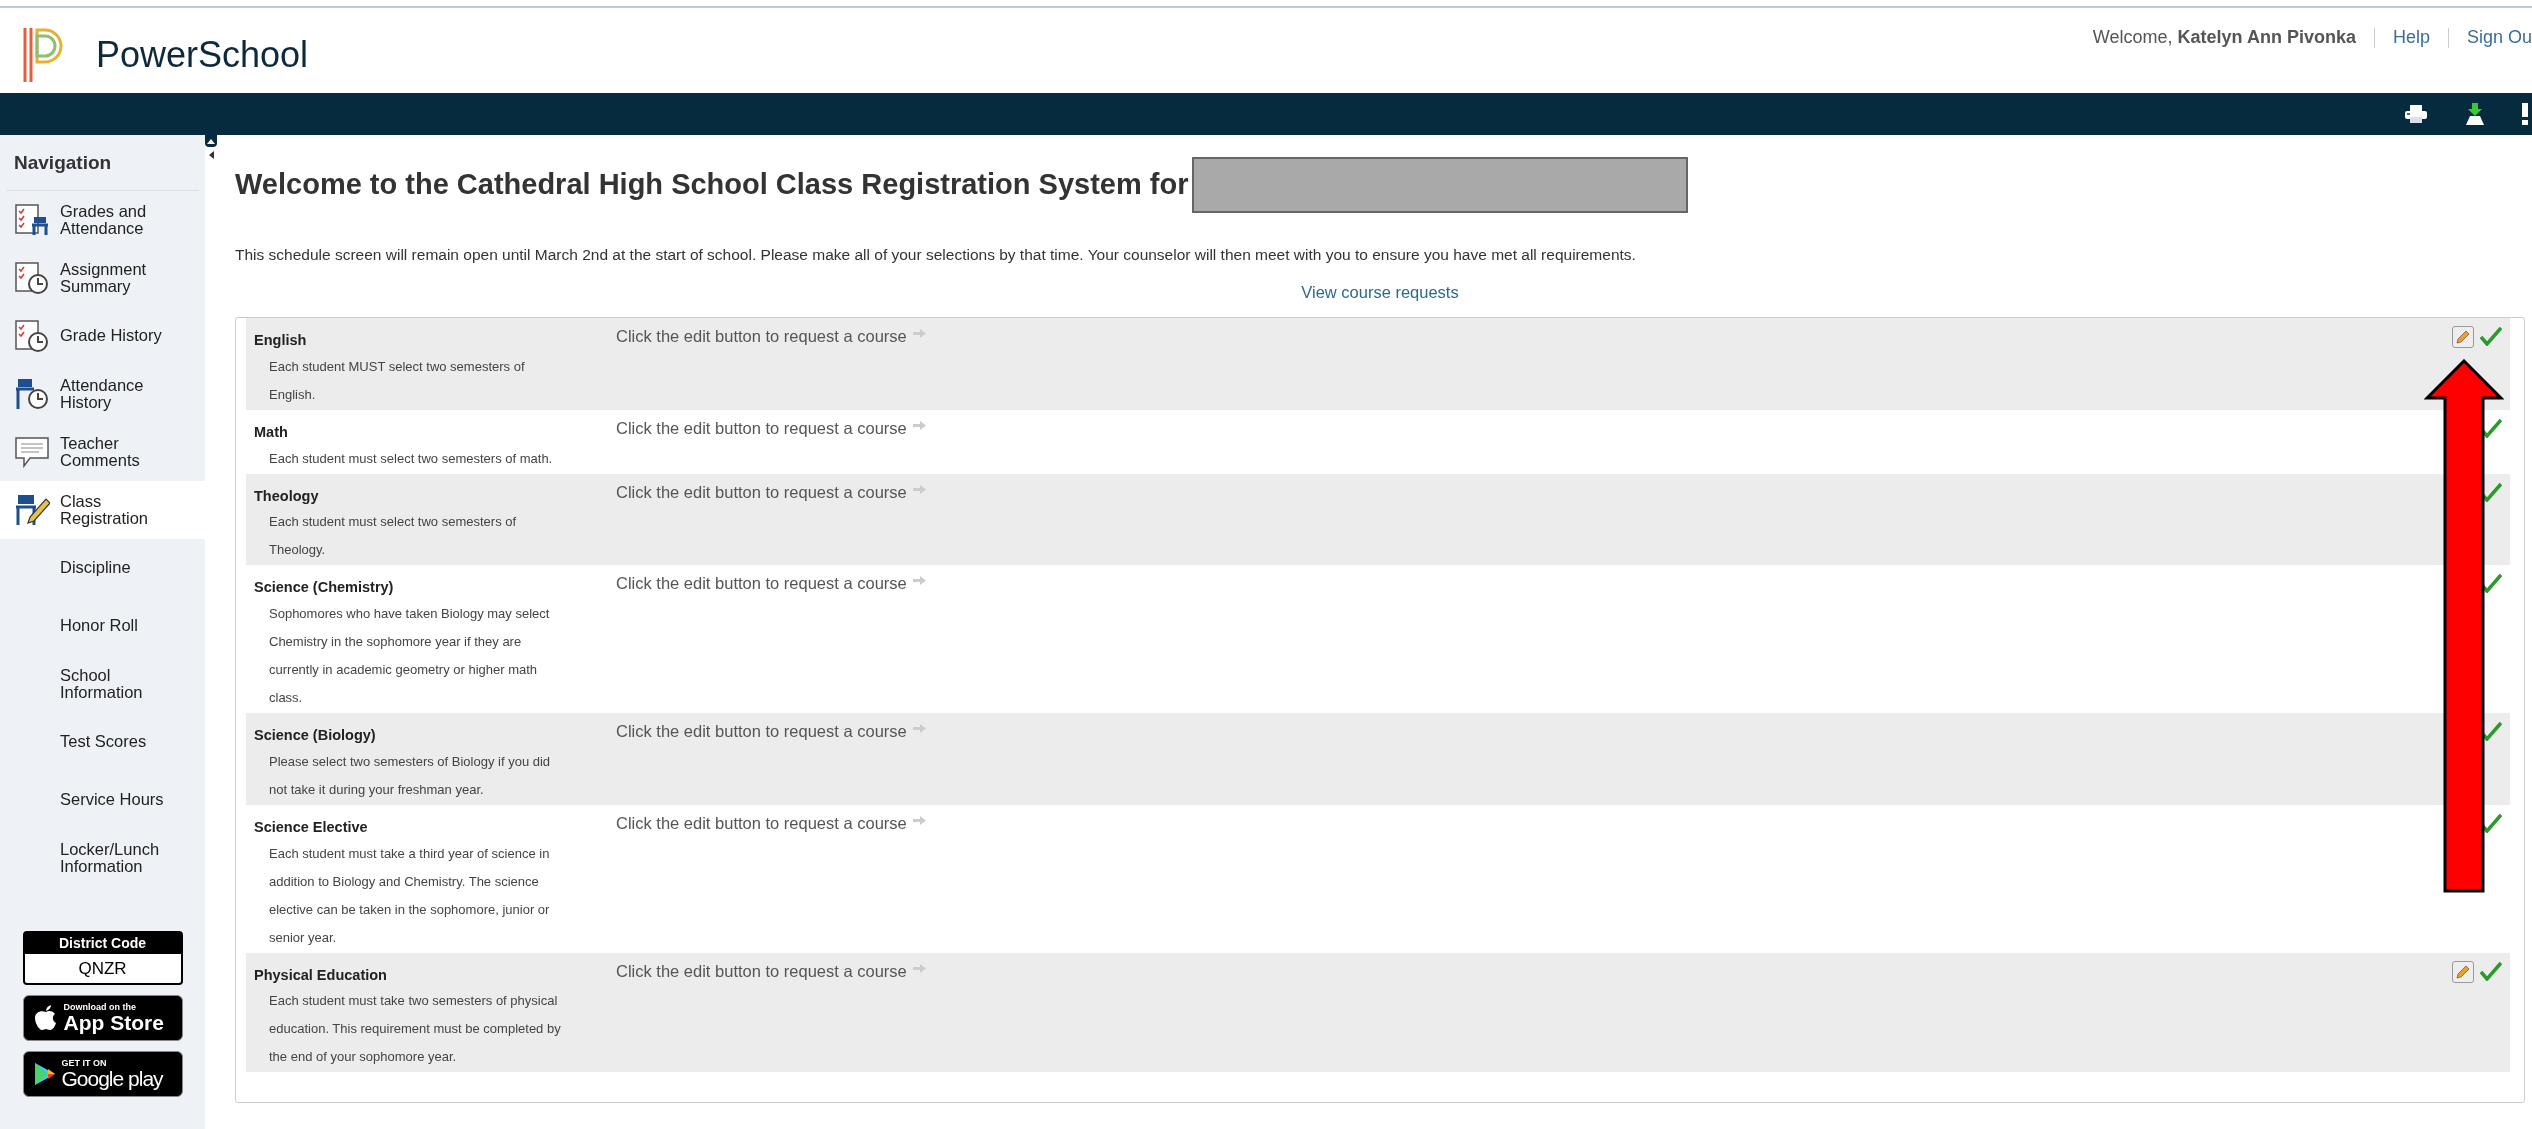 Image resolution: width=2532 pixels, height=1129 pixels. I want to click on course-description: Each student must select two semesters of Theology., so click(393, 536).